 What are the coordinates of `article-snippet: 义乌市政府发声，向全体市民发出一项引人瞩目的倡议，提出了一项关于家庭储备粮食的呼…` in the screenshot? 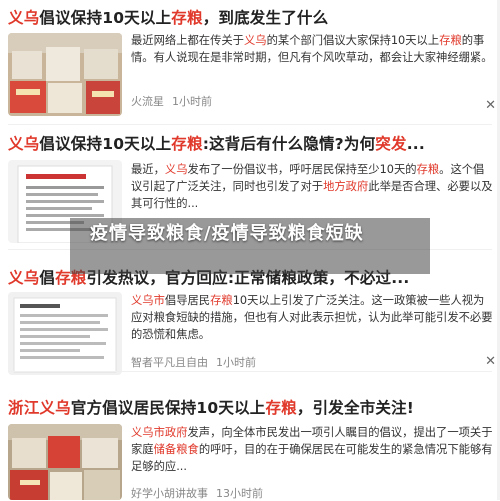 It's located at (312, 449).